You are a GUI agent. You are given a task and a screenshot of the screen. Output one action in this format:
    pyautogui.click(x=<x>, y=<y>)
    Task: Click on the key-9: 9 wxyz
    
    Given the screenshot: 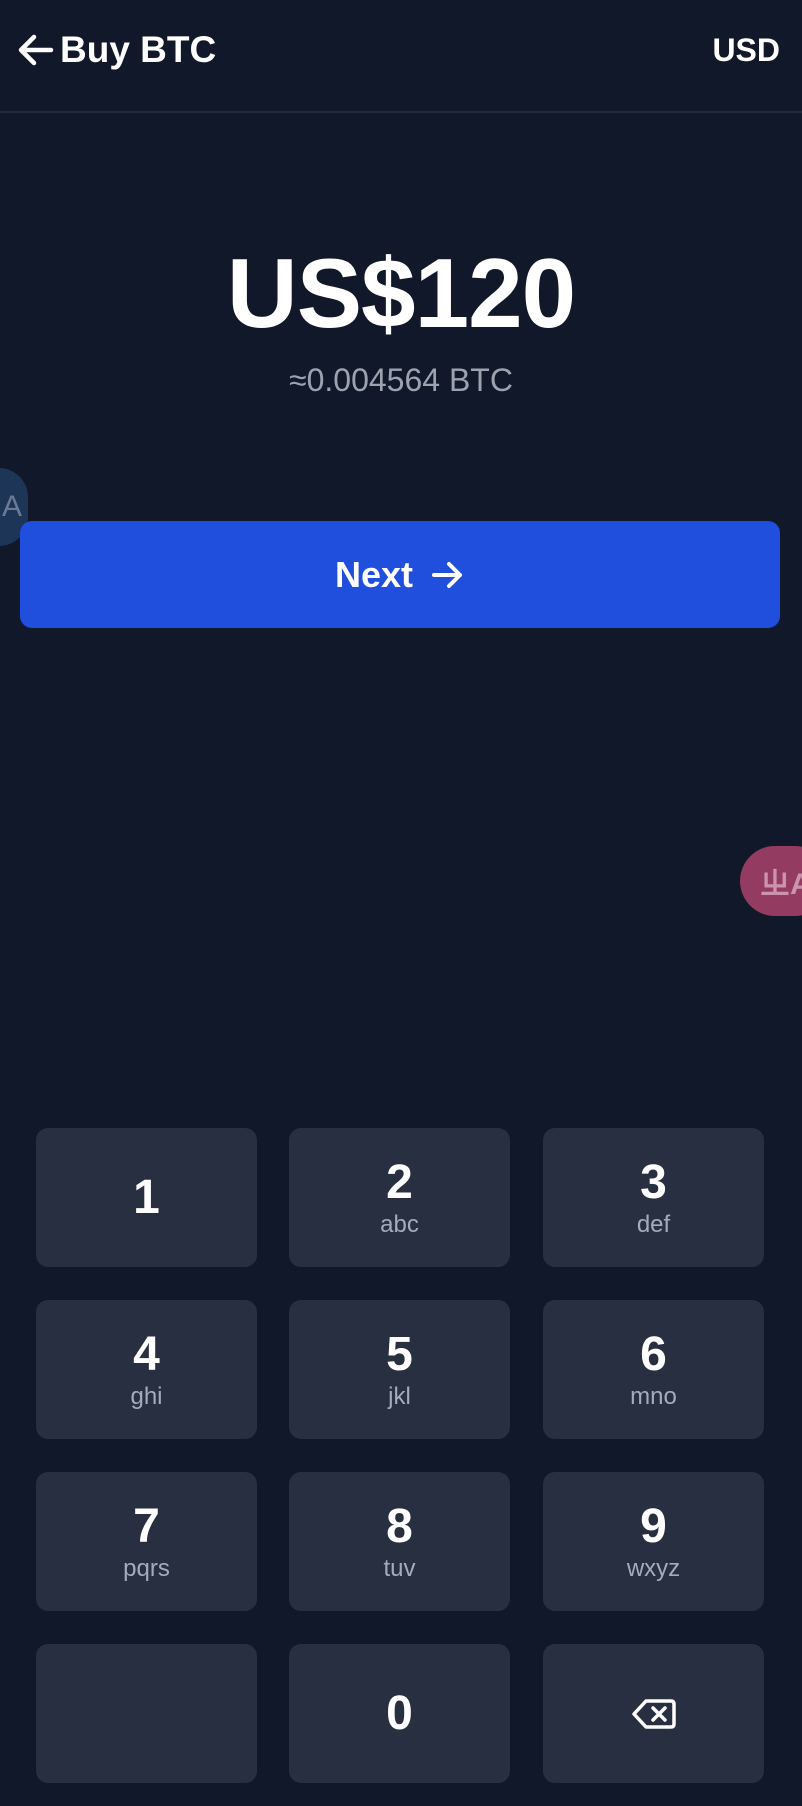 What is the action you would take?
    pyautogui.click(x=653, y=1541)
    